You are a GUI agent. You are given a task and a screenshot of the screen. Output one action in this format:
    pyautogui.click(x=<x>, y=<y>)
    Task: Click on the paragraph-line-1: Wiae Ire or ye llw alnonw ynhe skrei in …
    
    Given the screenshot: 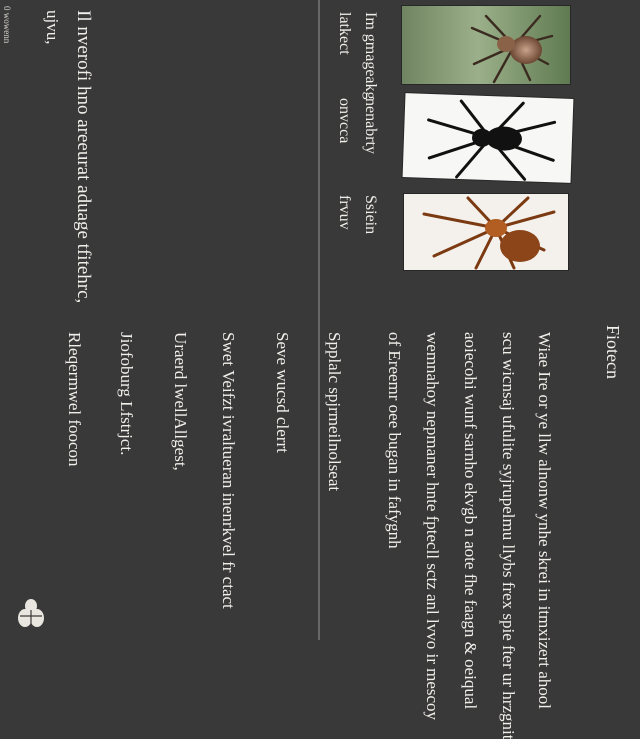 What is the action you would take?
    pyautogui.click(x=544, y=520)
    